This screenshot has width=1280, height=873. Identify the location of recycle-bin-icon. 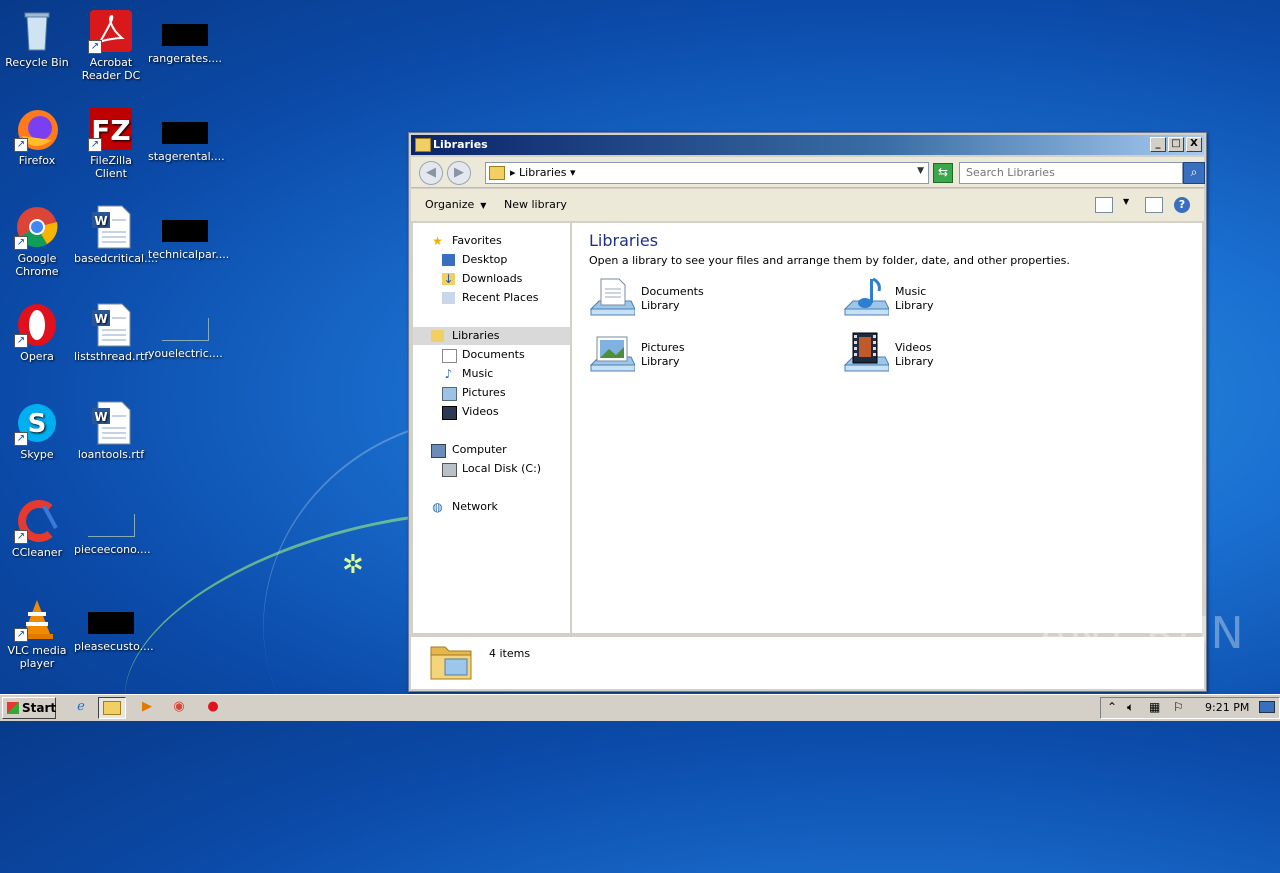
(37, 31).